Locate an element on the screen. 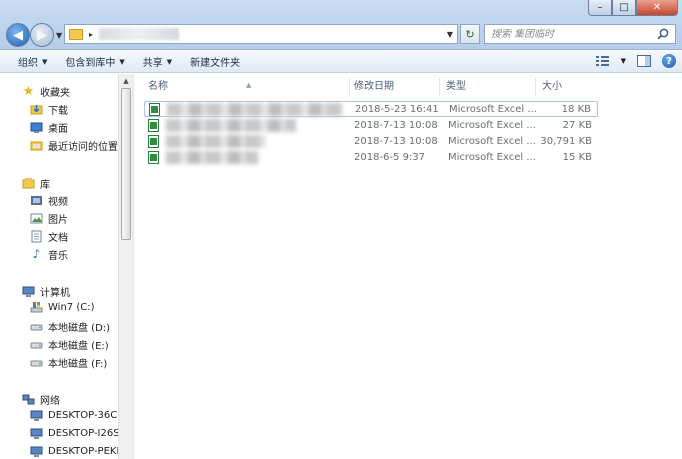  nav-documents: 文档 is located at coordinates (49, 236).